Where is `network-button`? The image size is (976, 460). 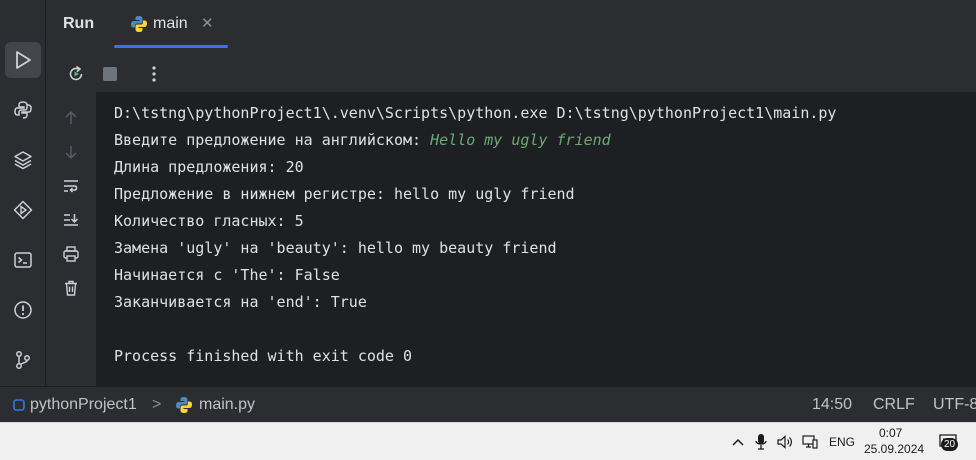 network-button is located at coordinates (810, 442).